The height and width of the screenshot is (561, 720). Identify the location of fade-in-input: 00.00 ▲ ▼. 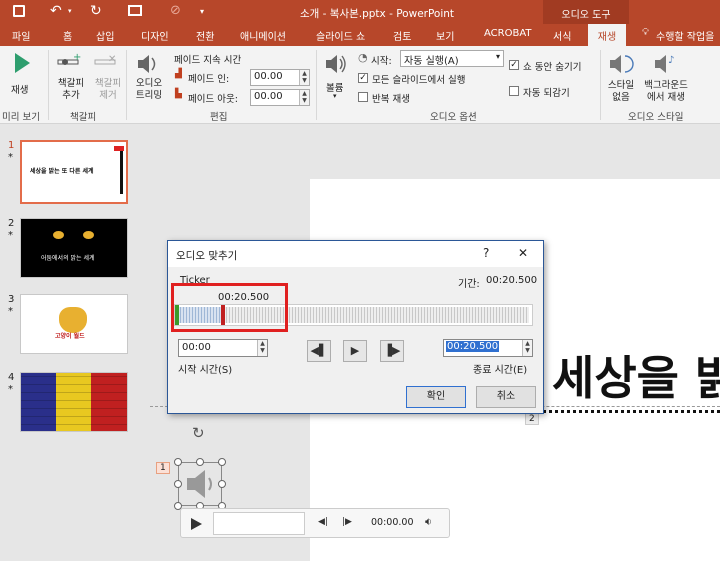
(280, 77).